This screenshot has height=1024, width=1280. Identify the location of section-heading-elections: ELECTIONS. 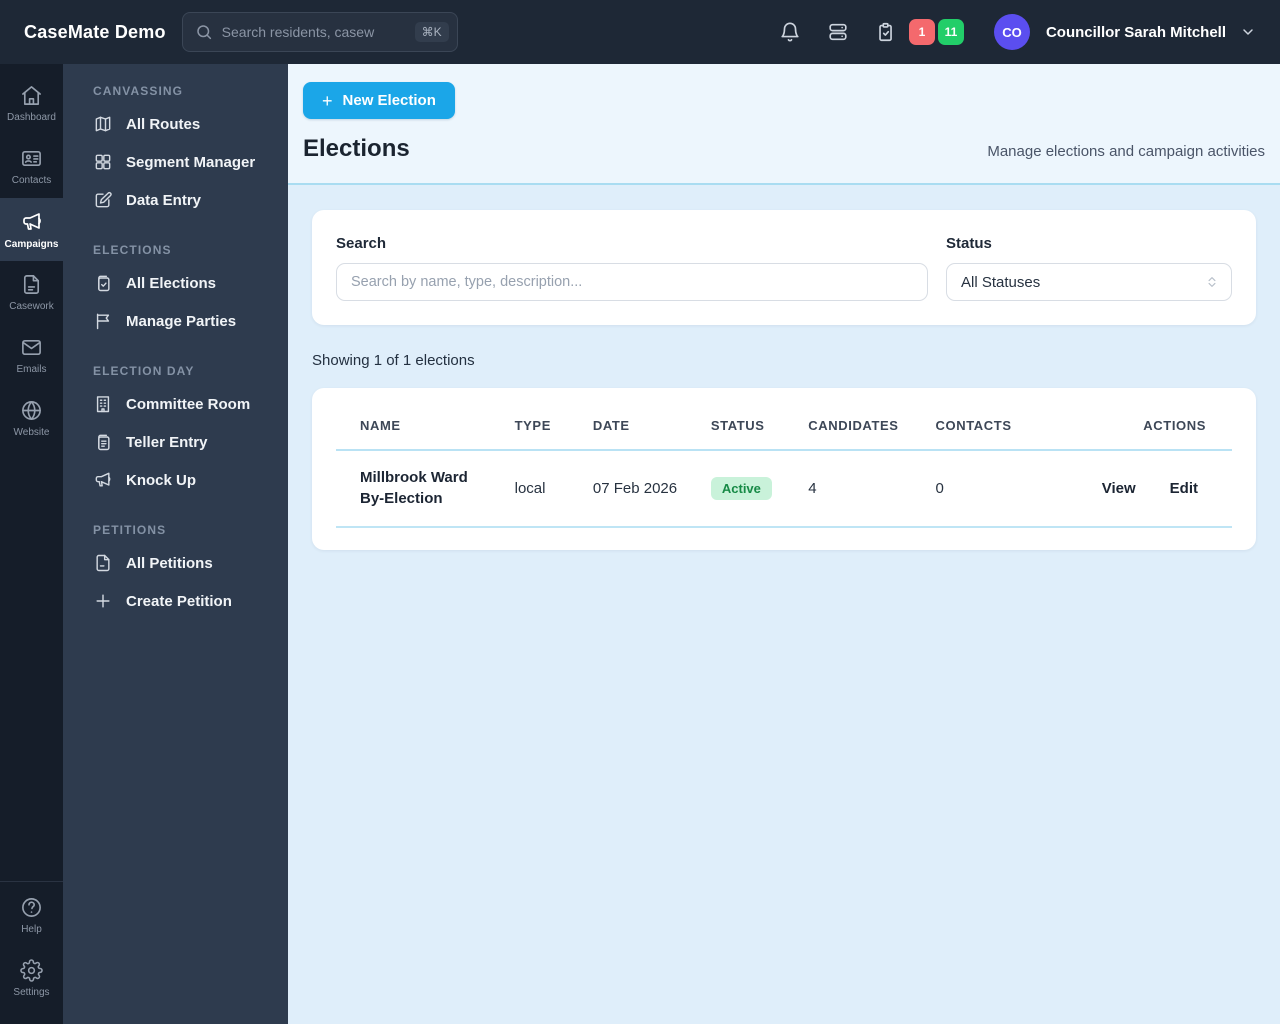
(132, 250).